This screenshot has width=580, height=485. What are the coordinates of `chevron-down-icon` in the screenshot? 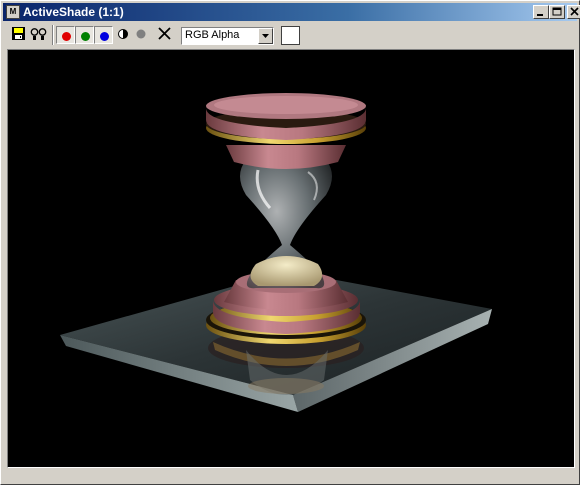 It's located at (265, 36).